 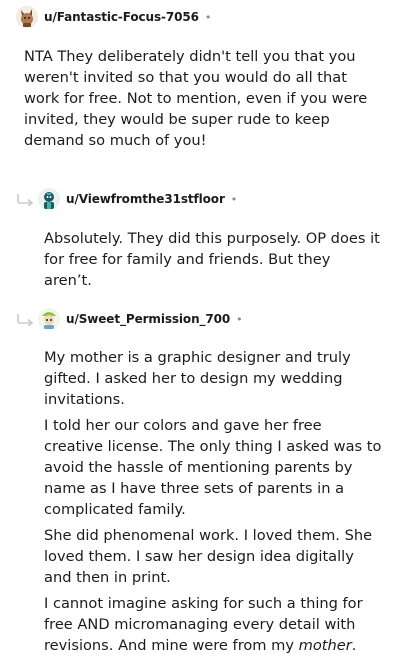 What do you see at coordinates (145, 199) in the screenshot?
I see `comment-author: u/Viewfromthe31stfloor` at bounding box center [145, 199].